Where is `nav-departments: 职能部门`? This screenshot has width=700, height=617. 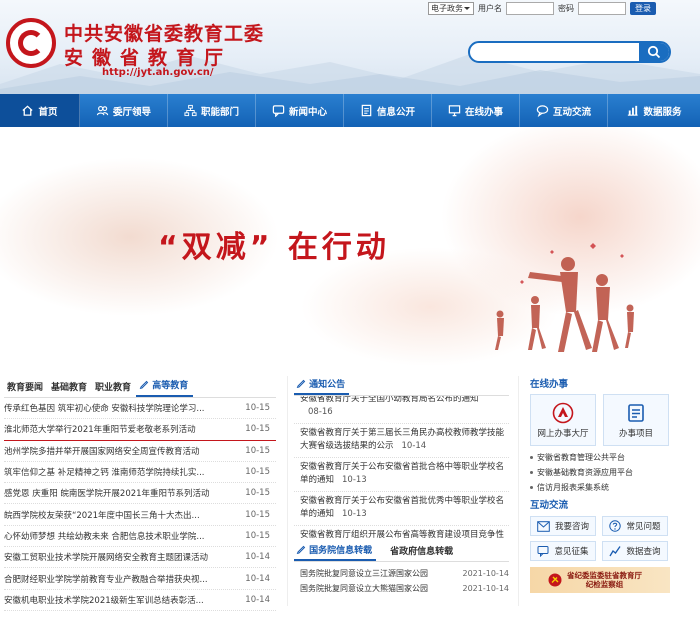
nav-departments: 职能部门 is located at coordinates (212, 110).